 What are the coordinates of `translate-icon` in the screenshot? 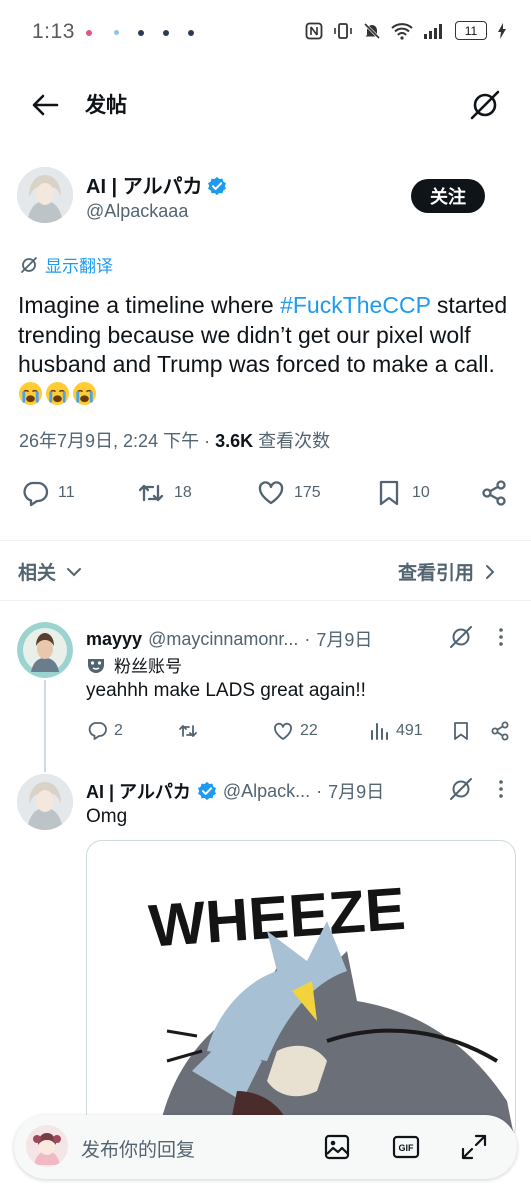 It's located at (29, 264).